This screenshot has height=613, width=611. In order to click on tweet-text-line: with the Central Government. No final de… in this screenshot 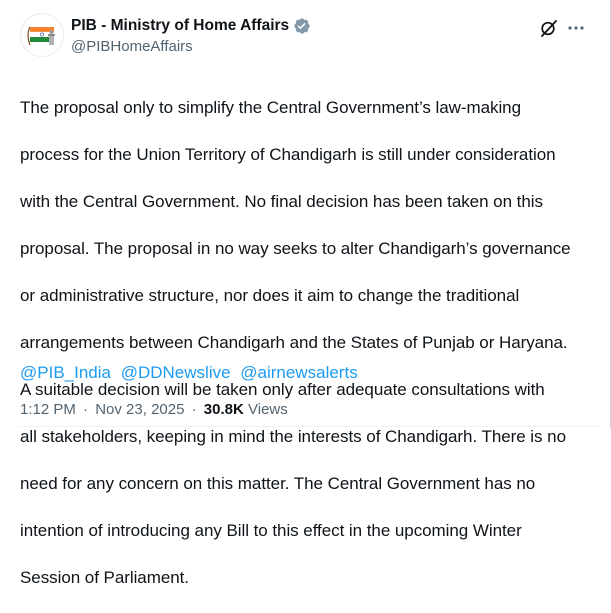, I will do `click(281, 201)`.